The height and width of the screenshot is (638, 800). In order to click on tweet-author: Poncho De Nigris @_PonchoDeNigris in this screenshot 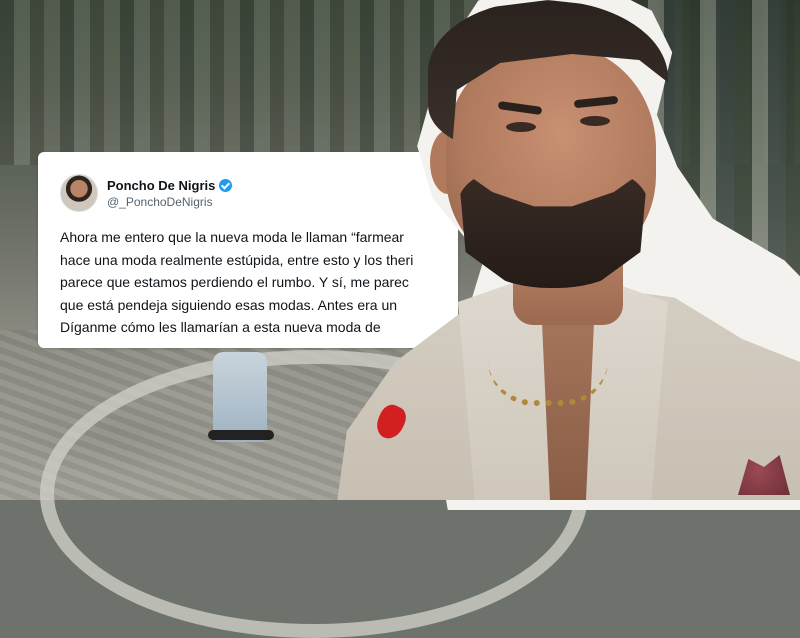, I will do `click(170, 193)`.